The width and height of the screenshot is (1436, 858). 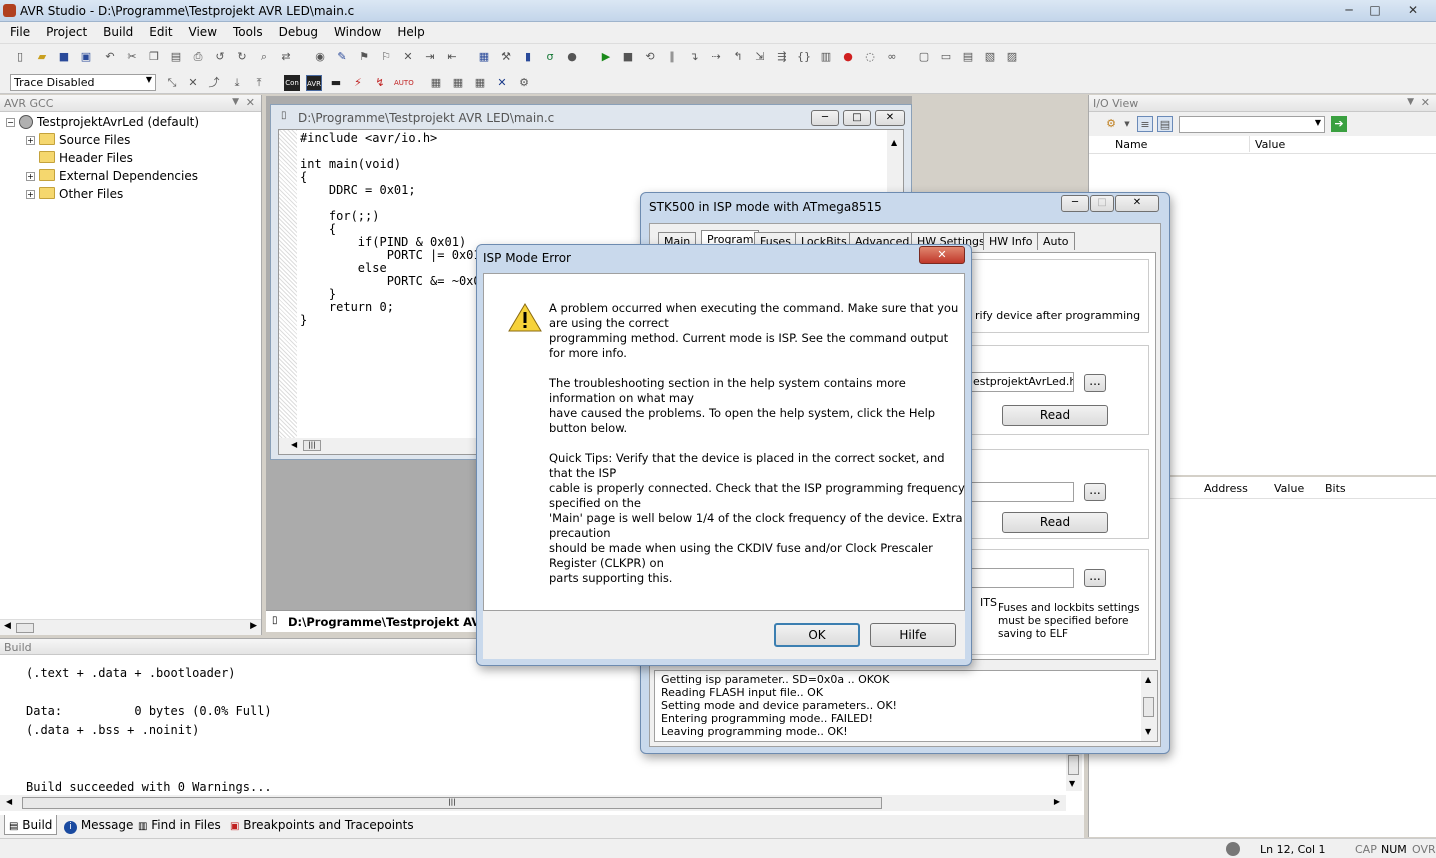 What do you see at coordinates (132, 57) in the screenshot?
I see `cut-icon: ✂` at bounding box center [132, 57].